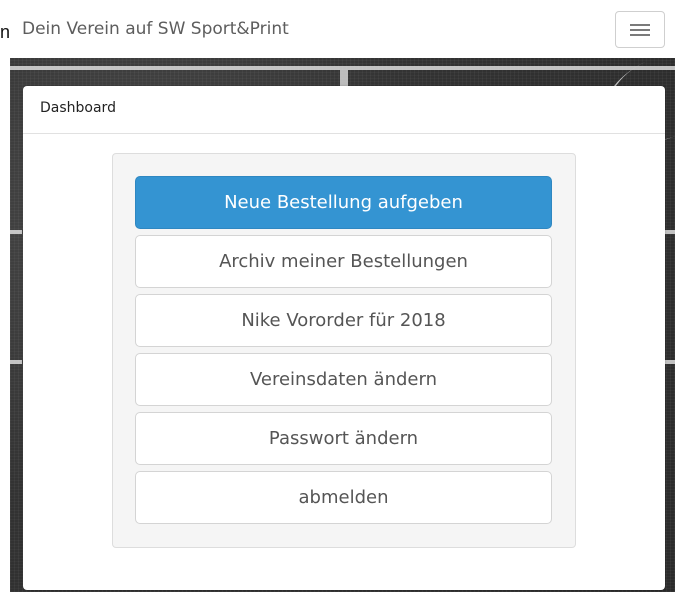  What do you see at coordinates (343, 379) in the screenshot?
I see `edit-club-data-button: Vereinsdaten ändern` at bounding box center [343, 379].